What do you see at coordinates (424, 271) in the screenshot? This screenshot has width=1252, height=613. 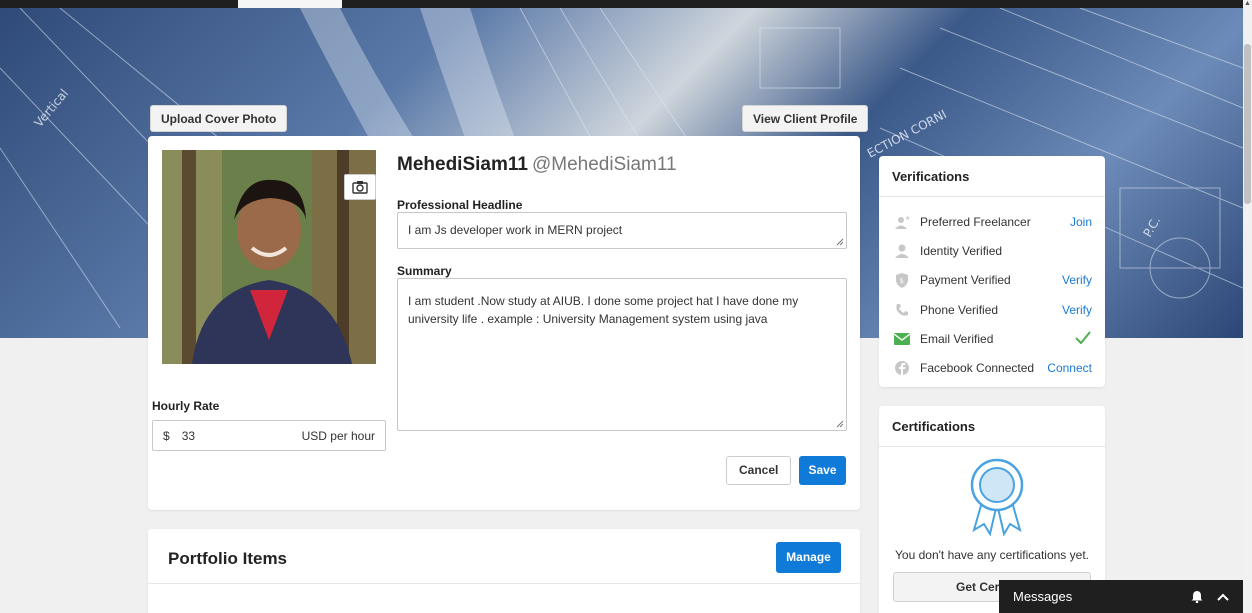 I see `summary-label: Summary` at bounding box center [424, 271].